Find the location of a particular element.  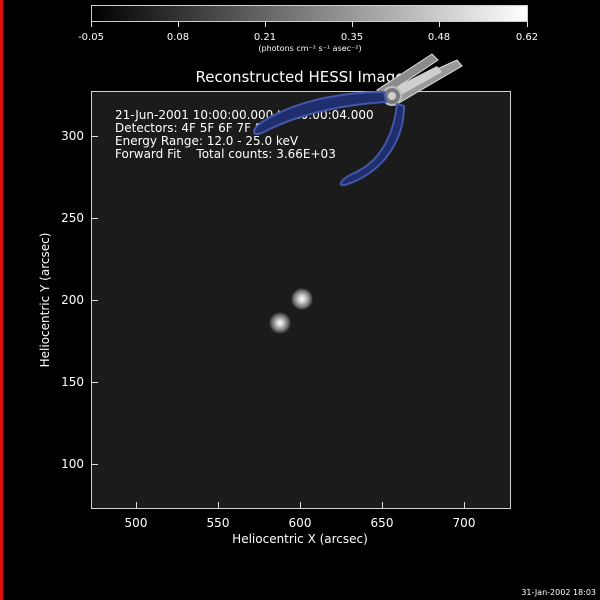

y-tick-label: 250 is located at coordinates (72, 218).